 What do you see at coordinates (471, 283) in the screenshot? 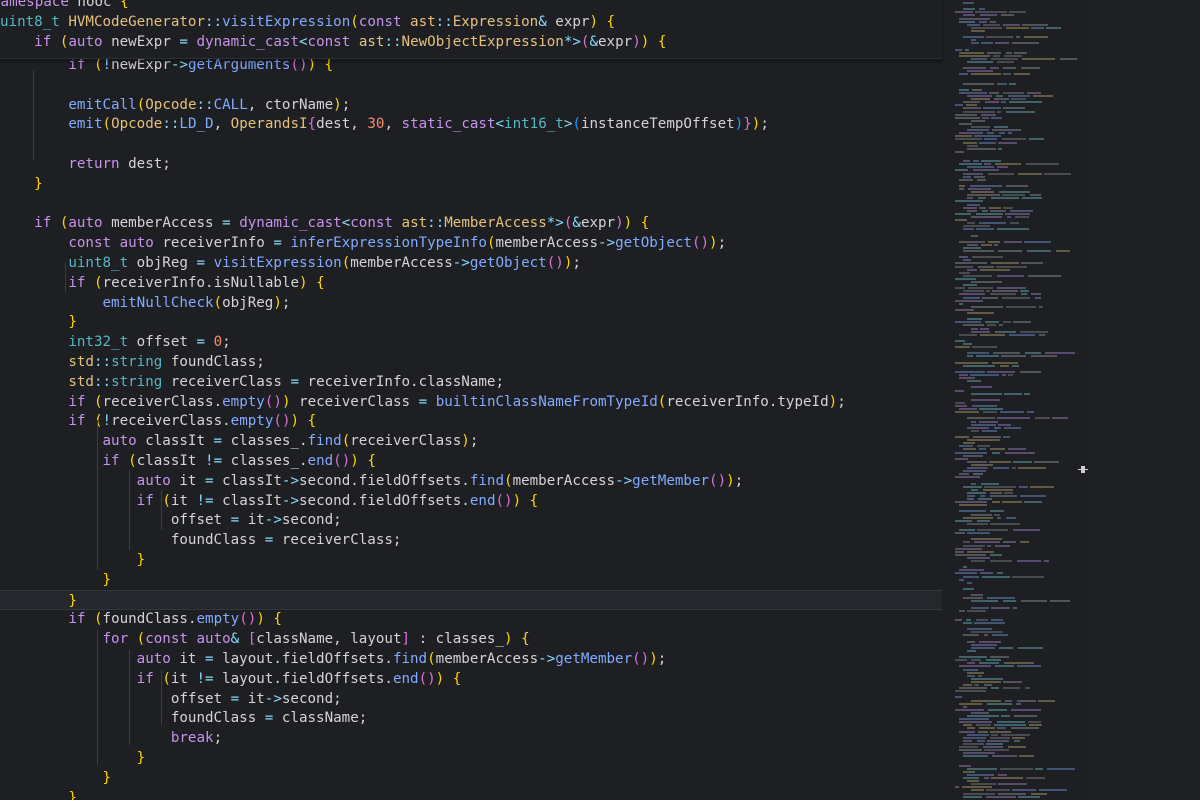
I see `code-line: if (receiverInfo.isNullable) {` at bounding box center [471, 283].